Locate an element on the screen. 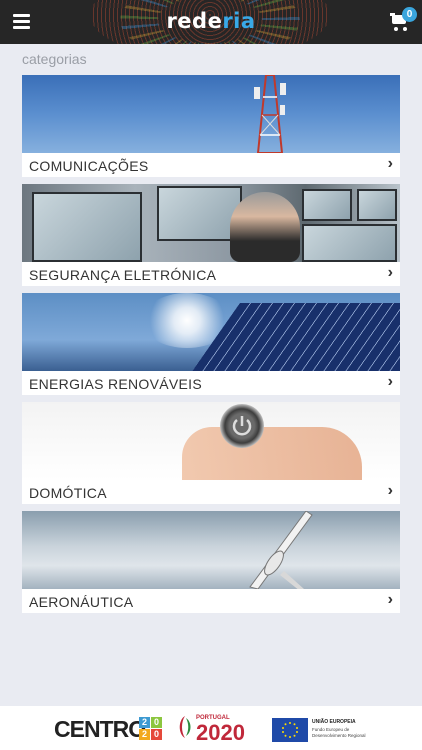 The image size is (422, 750). centro-2020-grid: 2 0 2 0 is located at coordinates (151, 729).